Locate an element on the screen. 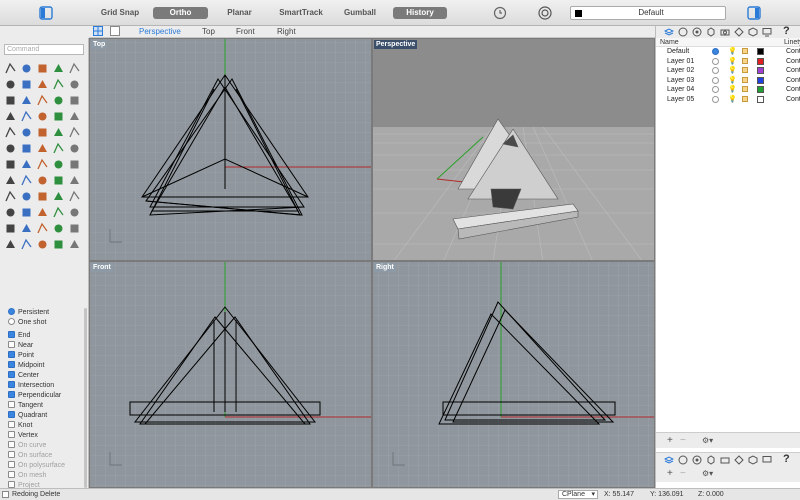 The width and height of the screenshot is (800, 500). tab-front: Front is located at coordinates (245, 32).